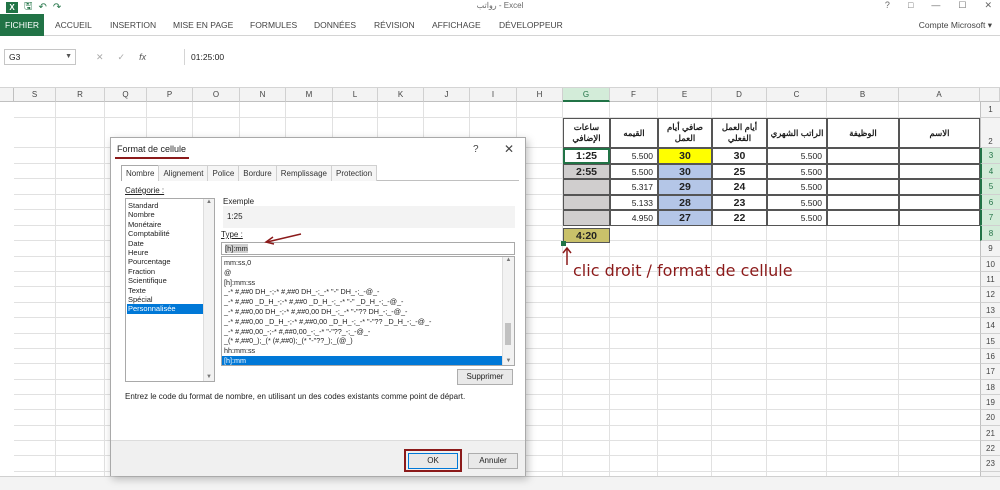 The image size is (1000, 490). I want to click on header-job: الوظيفة, so click(863, 133).